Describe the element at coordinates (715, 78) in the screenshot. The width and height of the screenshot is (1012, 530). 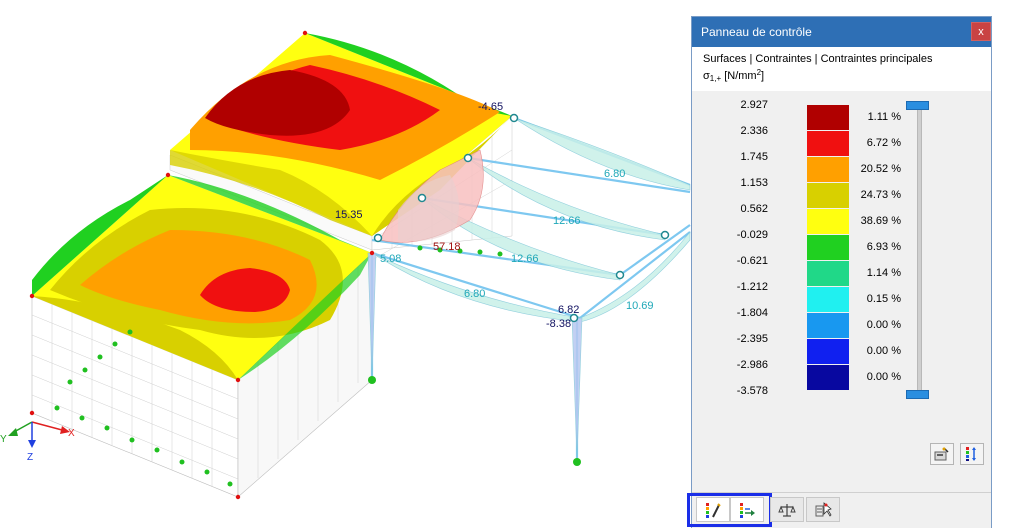
I see `quantity-subscript: 1,+` at that location.